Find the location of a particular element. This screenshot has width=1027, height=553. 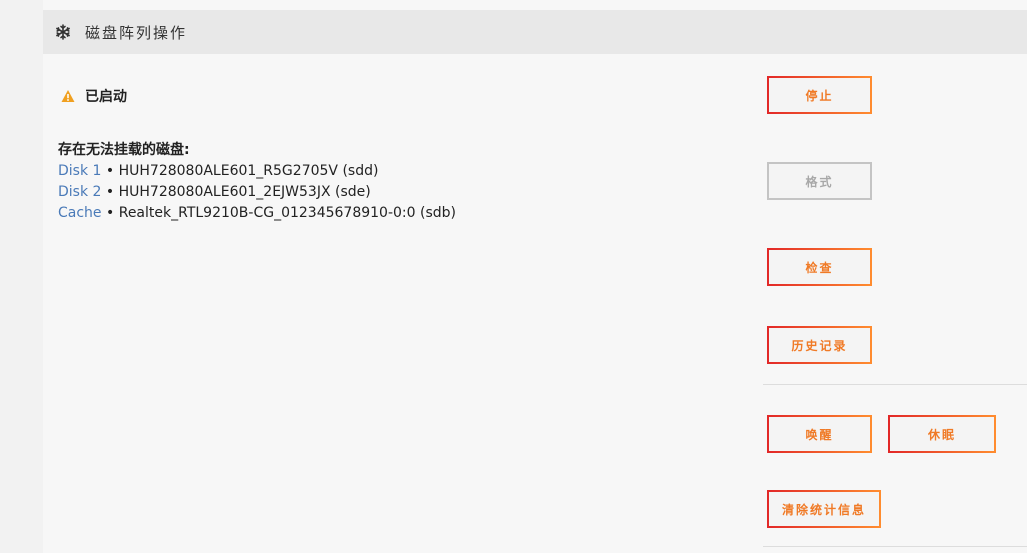

list-item: Disk 1 • HUH728080ALE601_R5G2705V (sdd) is located at coordinates (257, 171).